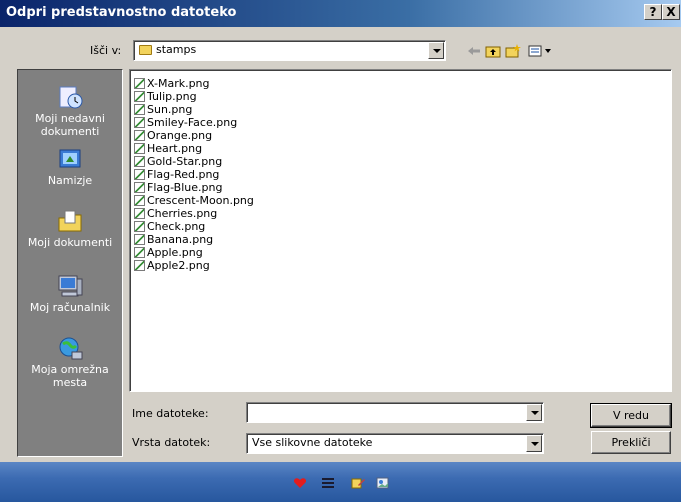  What do you see at coordinates (178, 161) in the screenshot?
I see `list-item: Gold-Star.png` at bounding box center [178, 161].